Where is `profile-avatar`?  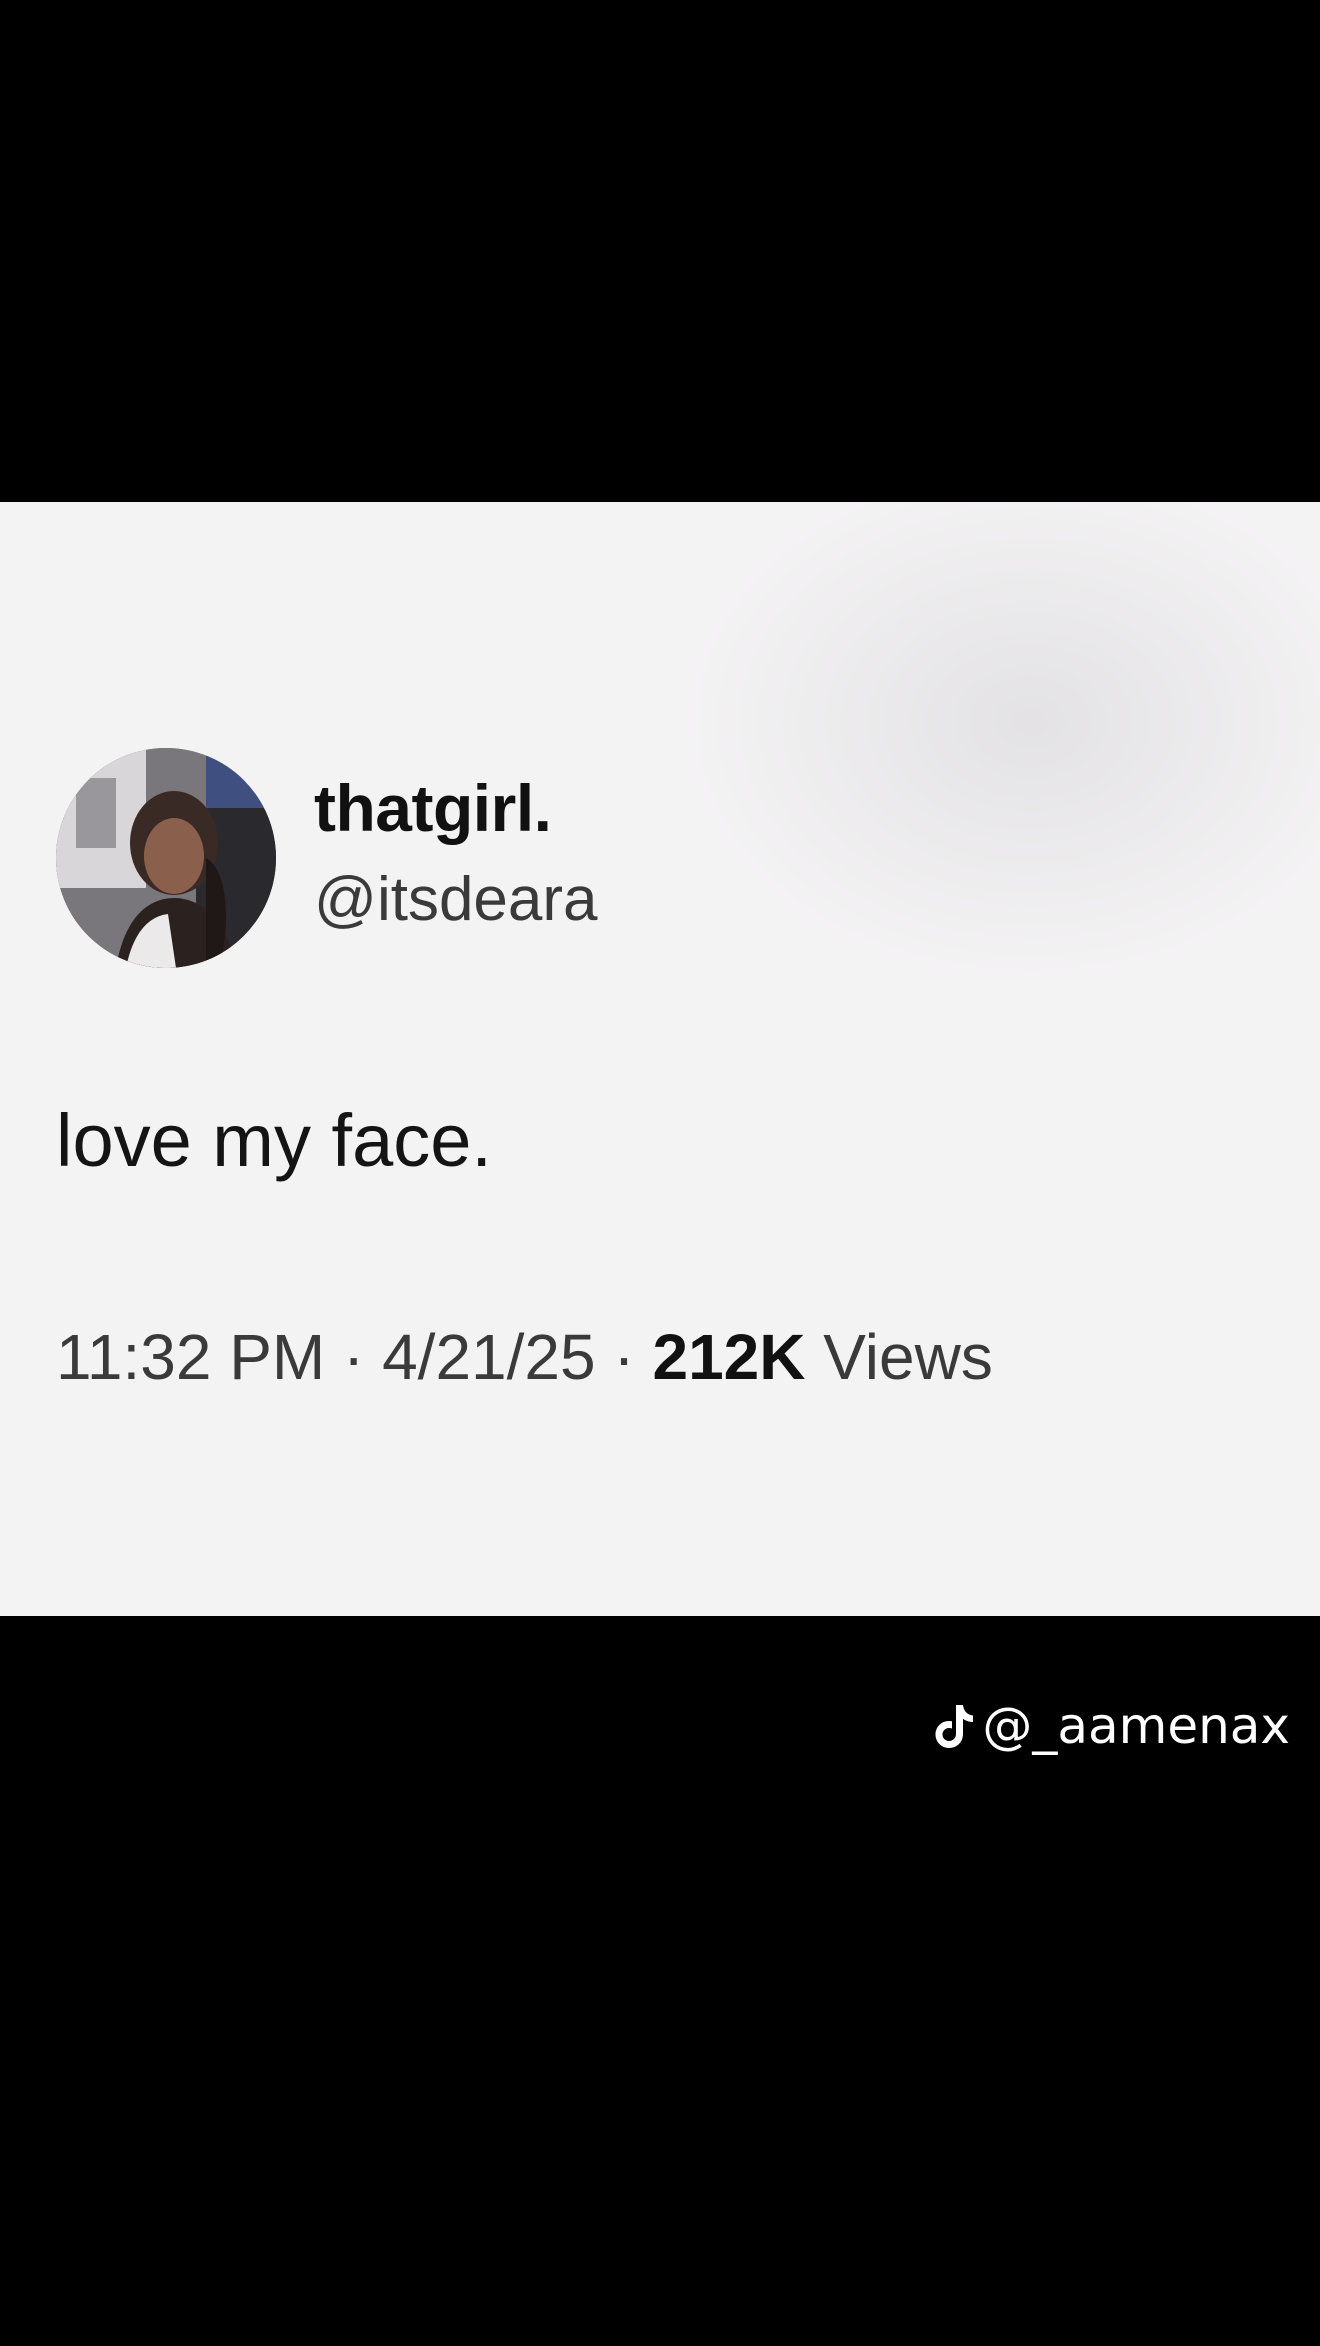
profile-avatar is located at coordinates (166, 858).